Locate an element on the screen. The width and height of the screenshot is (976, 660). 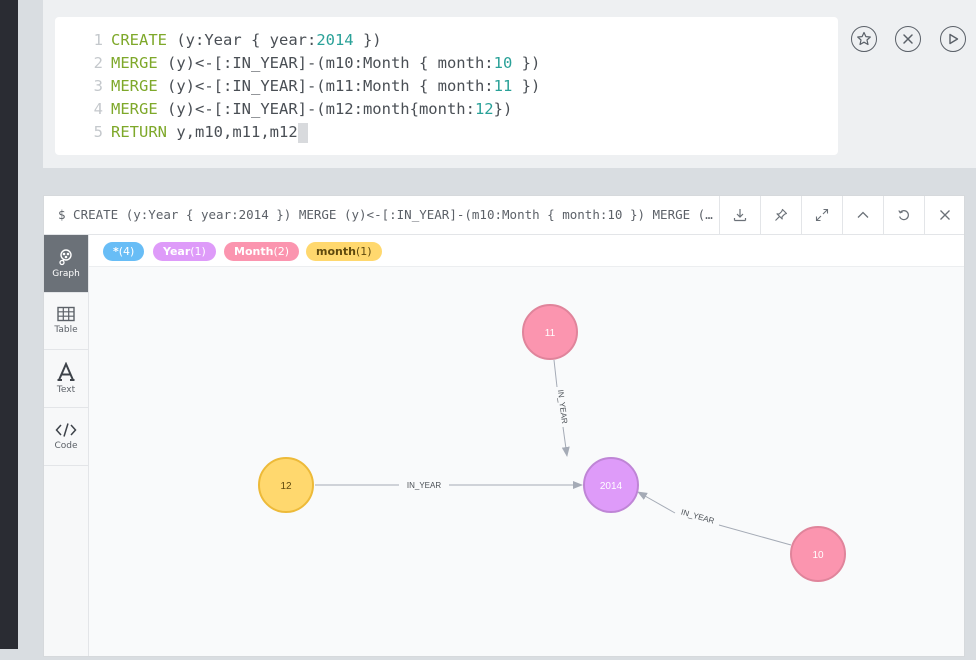
label-tag: *(4) is located at coordinates (124, 251).